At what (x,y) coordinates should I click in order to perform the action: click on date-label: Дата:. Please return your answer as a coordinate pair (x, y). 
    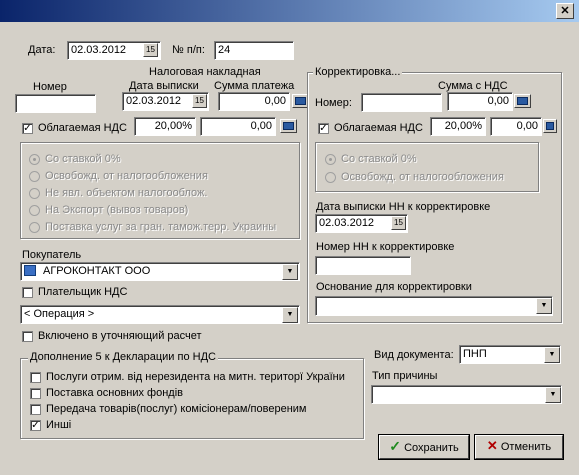
    Looking at the image, I should click on (42, 50).